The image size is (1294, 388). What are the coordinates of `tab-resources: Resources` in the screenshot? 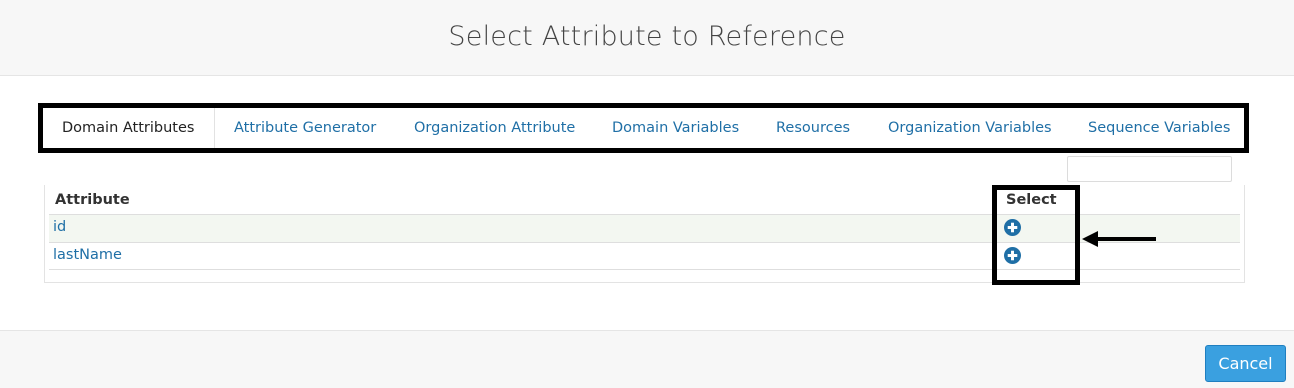 It's located at (813, 128).